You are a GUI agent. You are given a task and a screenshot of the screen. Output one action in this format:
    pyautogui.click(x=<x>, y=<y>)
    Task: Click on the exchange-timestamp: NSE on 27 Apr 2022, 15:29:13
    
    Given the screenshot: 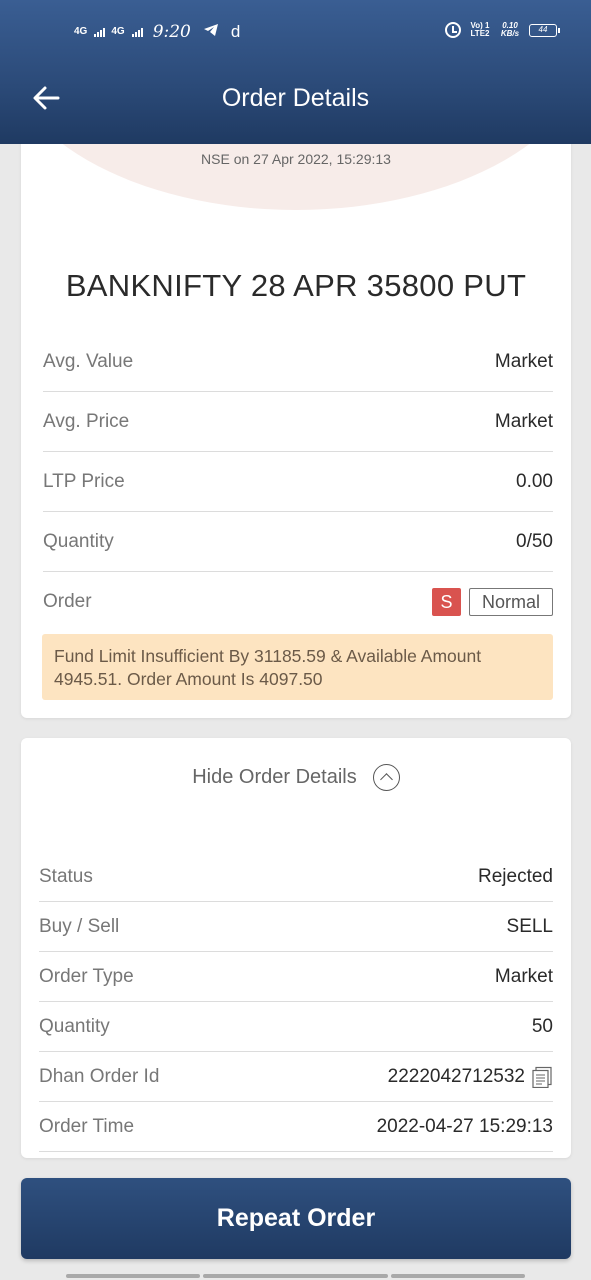 What is the action you would take?
    pyautogui.click(x=296, y=159)
    